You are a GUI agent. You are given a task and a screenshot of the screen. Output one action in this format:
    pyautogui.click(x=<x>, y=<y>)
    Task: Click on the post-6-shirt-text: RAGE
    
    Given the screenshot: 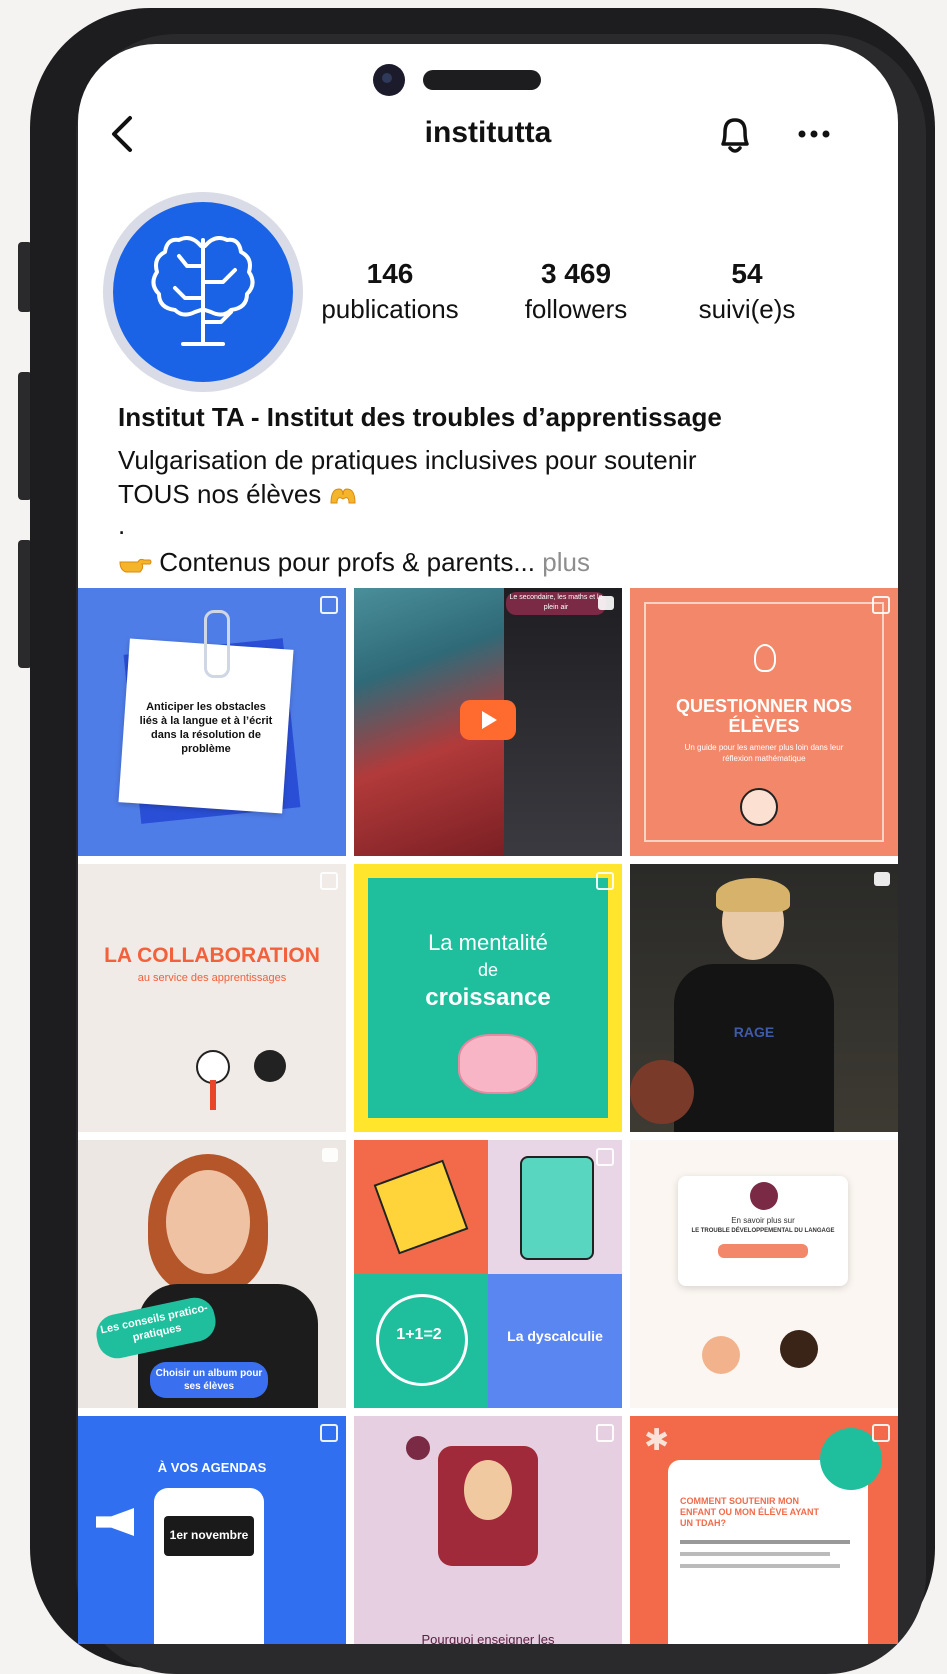 What is the action you would take?
    pyautogui.click(x=754, y=1032)
    